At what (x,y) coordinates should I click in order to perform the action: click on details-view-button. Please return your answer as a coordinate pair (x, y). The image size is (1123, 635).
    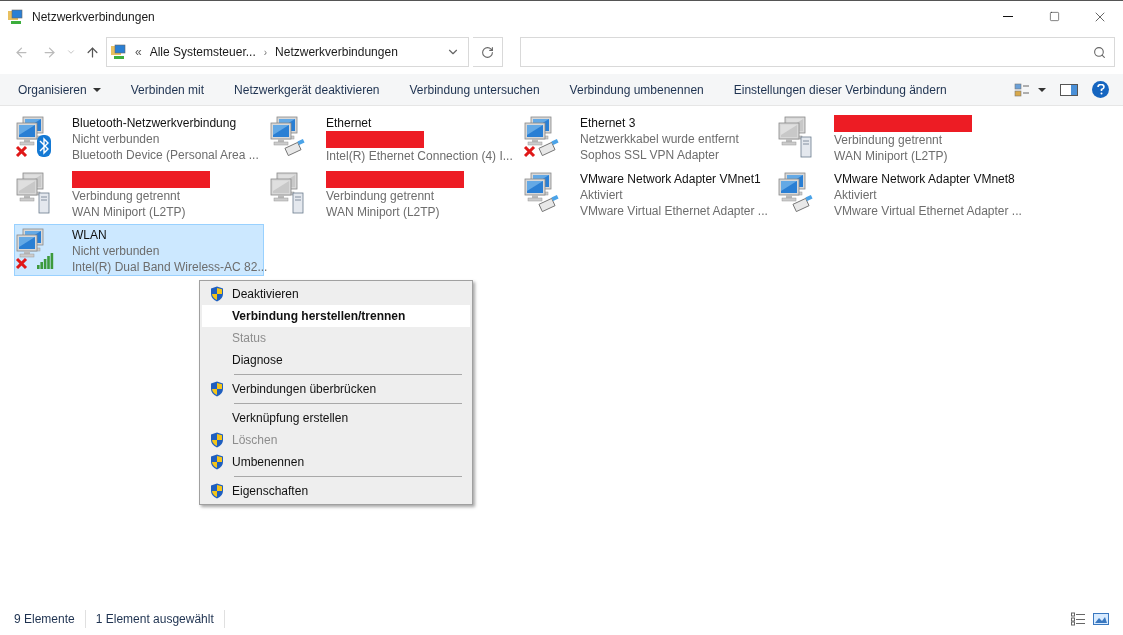
    Looking at the image, I should click on (1078, 619).